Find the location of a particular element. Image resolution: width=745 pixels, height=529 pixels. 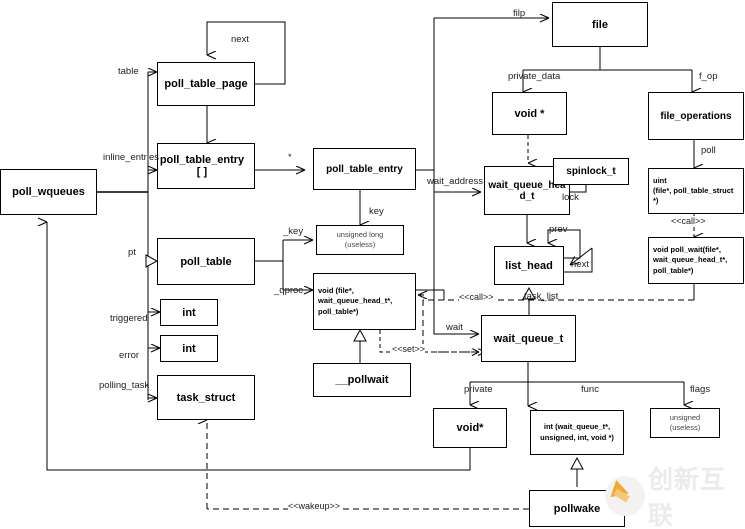

node-label: poll_table is located at coordinates (206, 261).